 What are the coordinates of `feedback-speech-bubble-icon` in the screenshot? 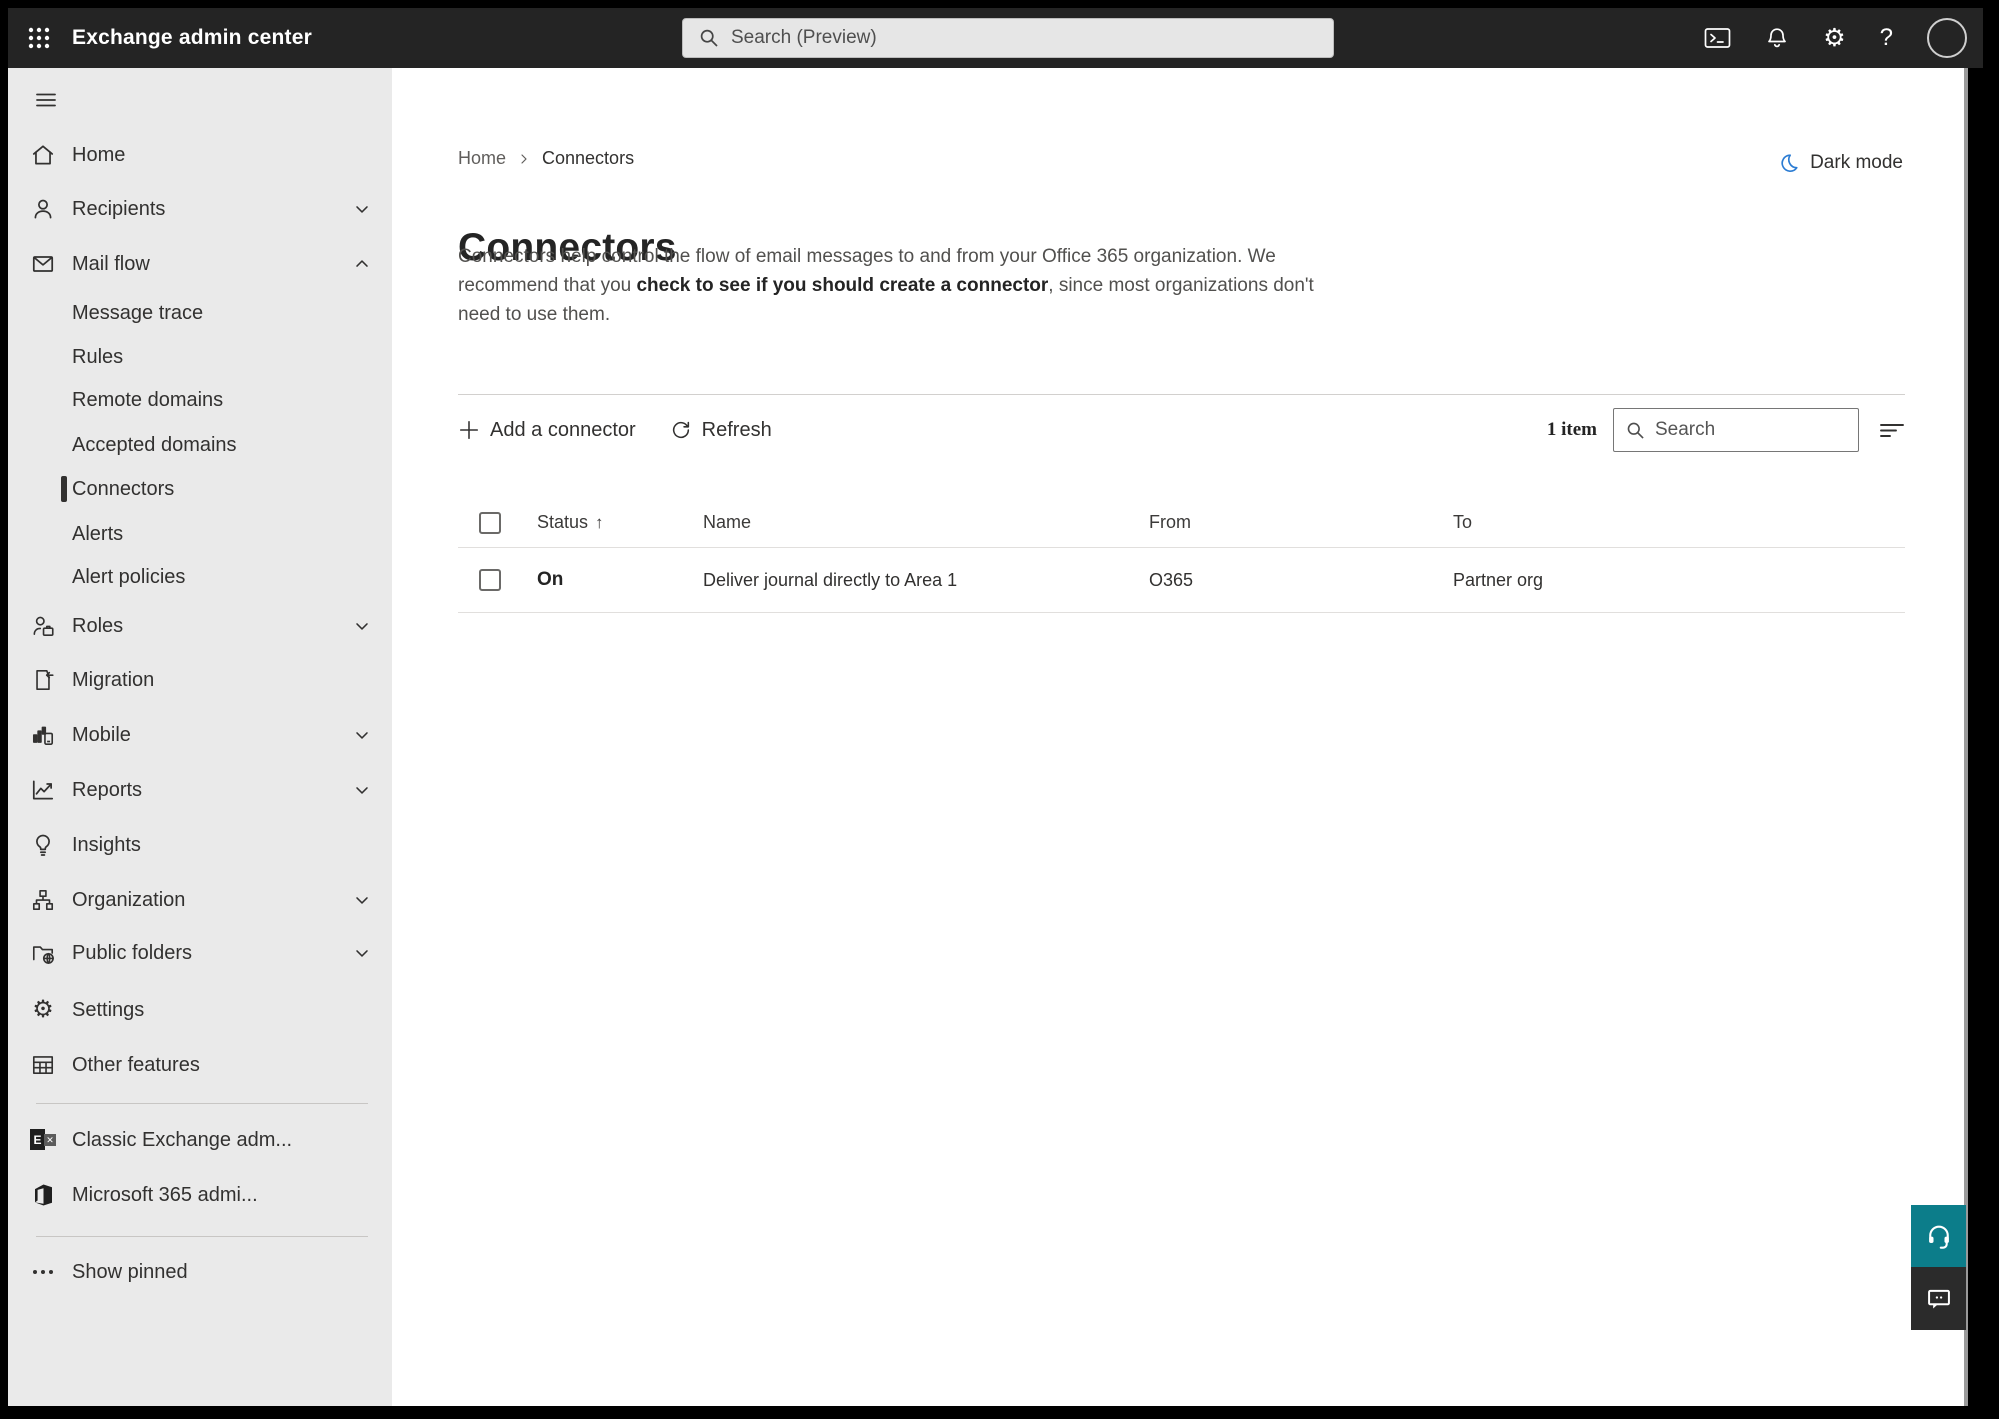 It's located at (1938, 1298).